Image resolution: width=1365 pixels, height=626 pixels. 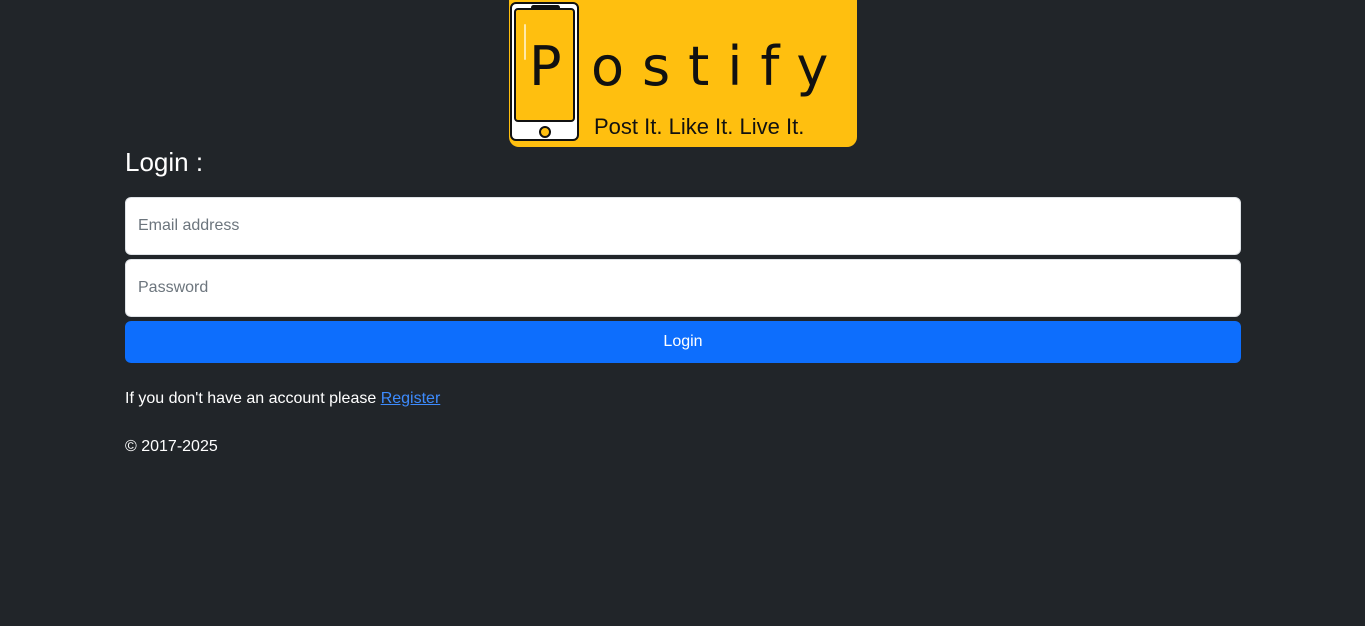 I want to click on postify-logo: P ostify Post It. Like It. Live It., so click(x=683, y=73).